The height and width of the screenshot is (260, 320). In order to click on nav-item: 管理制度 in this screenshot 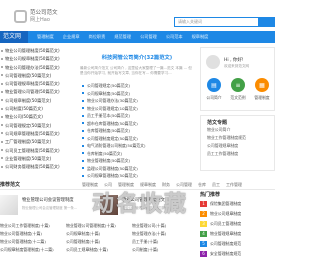, I will do `click(45, 37)`.